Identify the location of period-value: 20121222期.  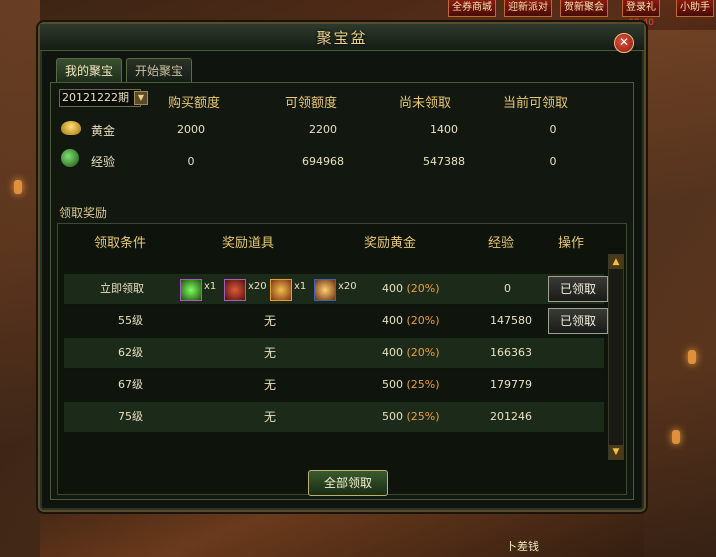
(95, 97).